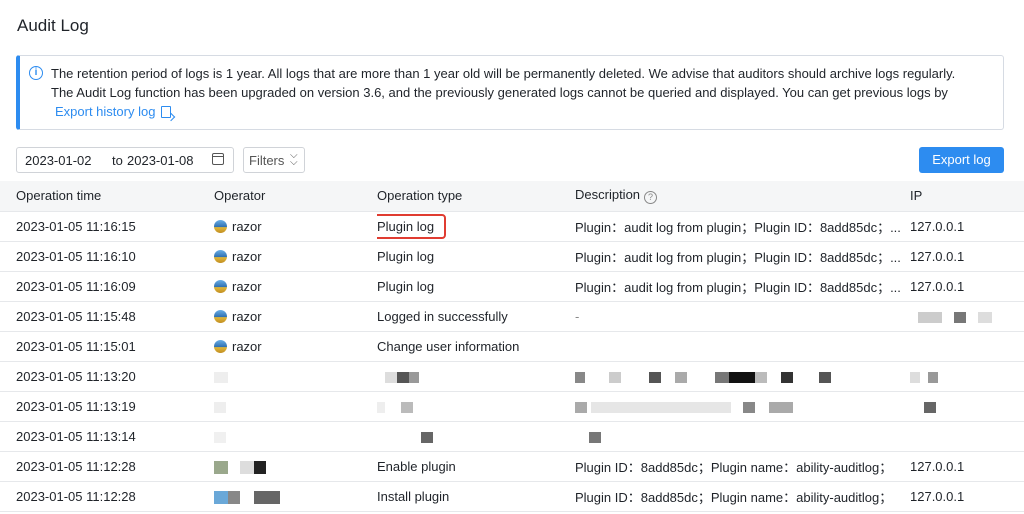 The height and width of the screenshot is (514, 1024). I want to click on date-from: 2023-01-02, so click(58, 160).